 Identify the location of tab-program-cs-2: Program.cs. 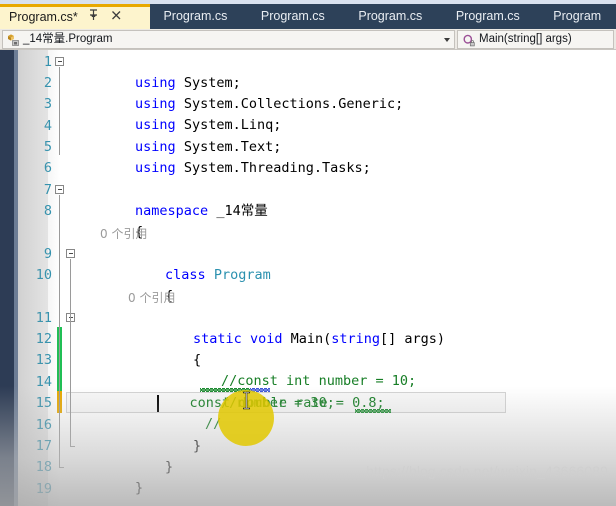
(200, 16).